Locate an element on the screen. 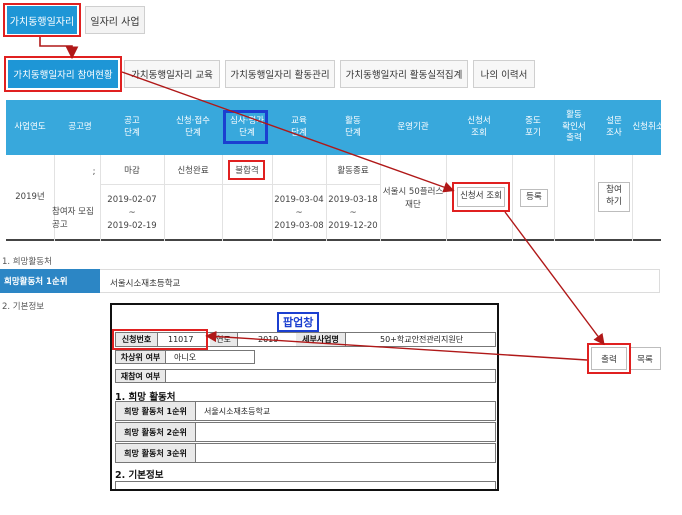 The image size is (682, 515). app-no-label: 신청번호 is located at coordinates (137, 339).